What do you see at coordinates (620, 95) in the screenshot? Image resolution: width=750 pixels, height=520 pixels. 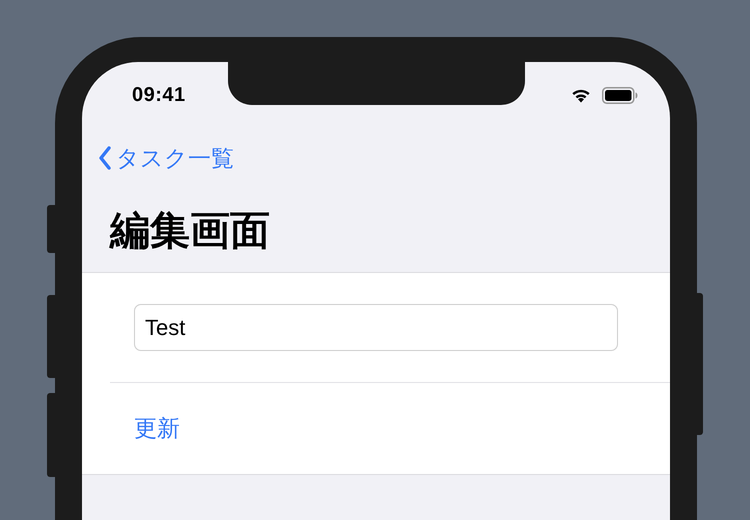 I see `battery-icon` at bounding box center [620, 95].